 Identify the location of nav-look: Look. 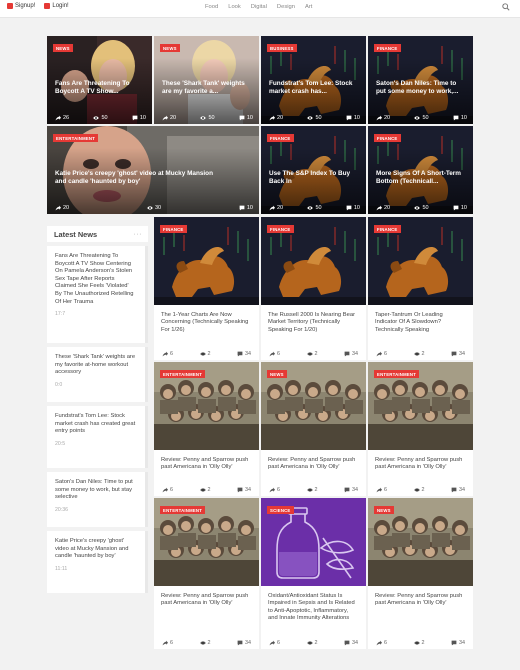
(234, 7).